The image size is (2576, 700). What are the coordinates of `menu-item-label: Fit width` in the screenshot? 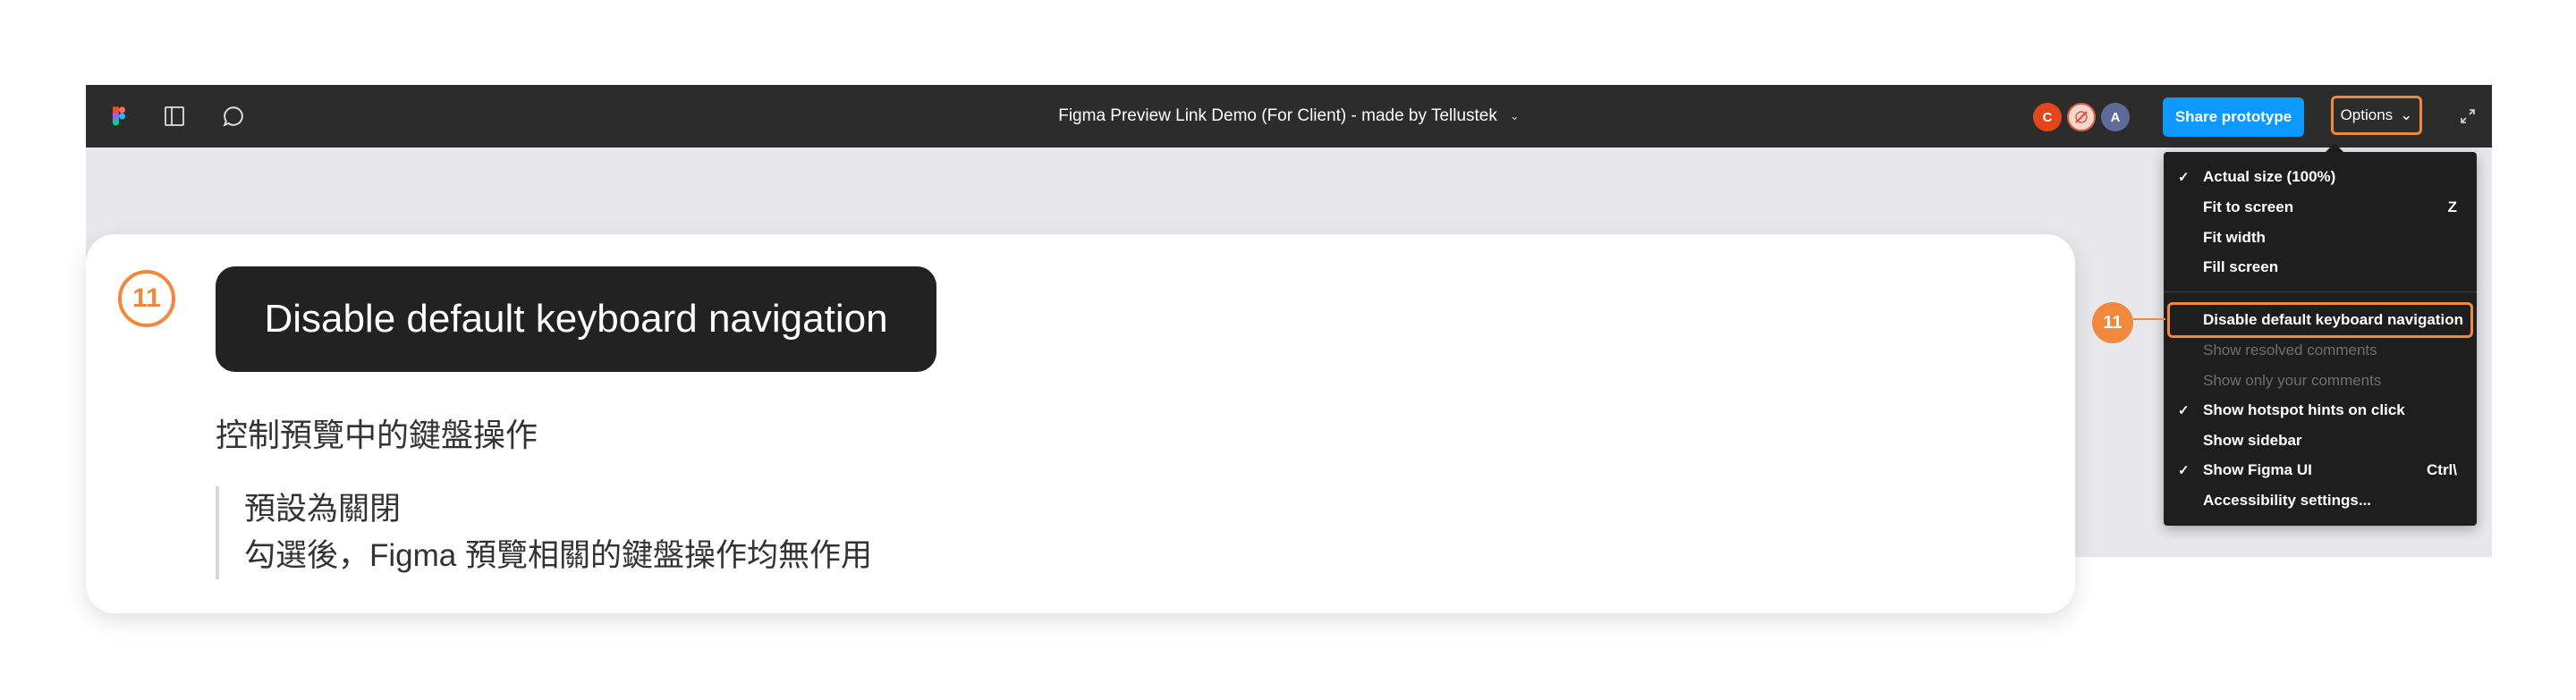 It's located at (2234, 237).